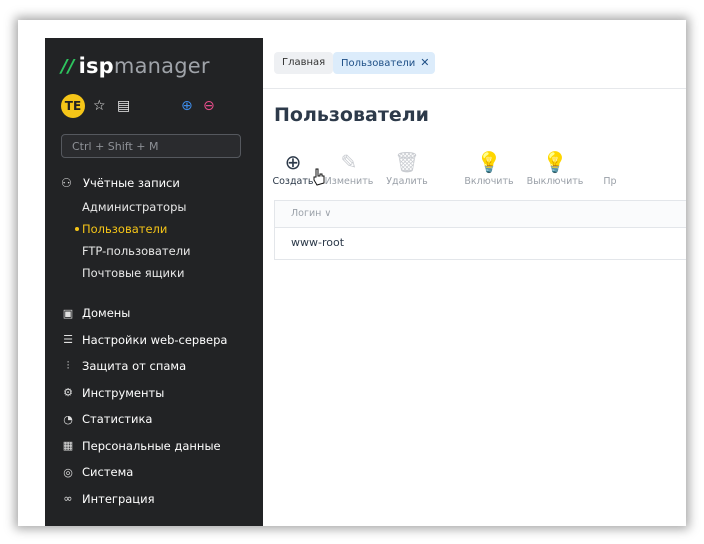 This screenshot has height=544, width=704. Describe the element at coordinates (159, 273) in the screenshot. I see `sidebar-item-mailboxes: Почтовые ящики` at that location.